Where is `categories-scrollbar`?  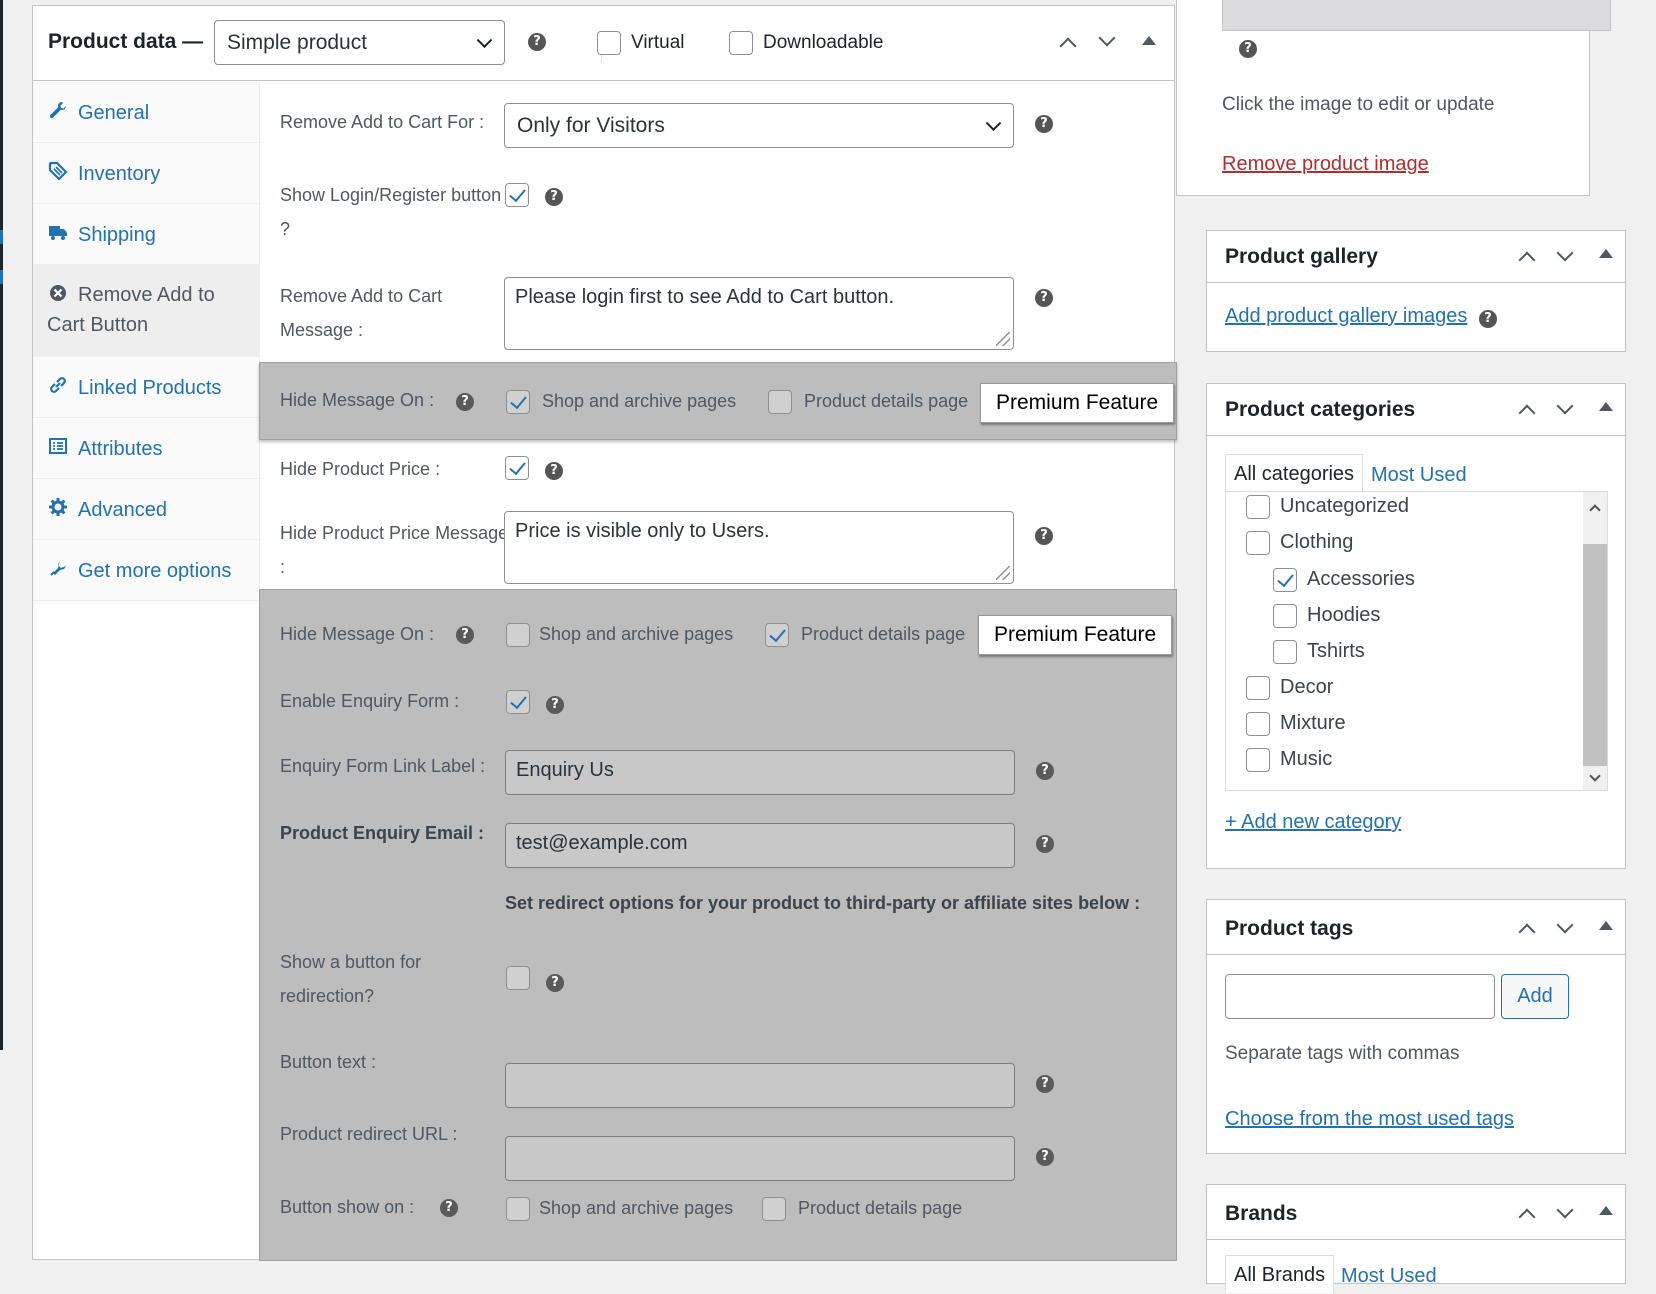 categories-scrollbar is located at coordinates (1595, 641).